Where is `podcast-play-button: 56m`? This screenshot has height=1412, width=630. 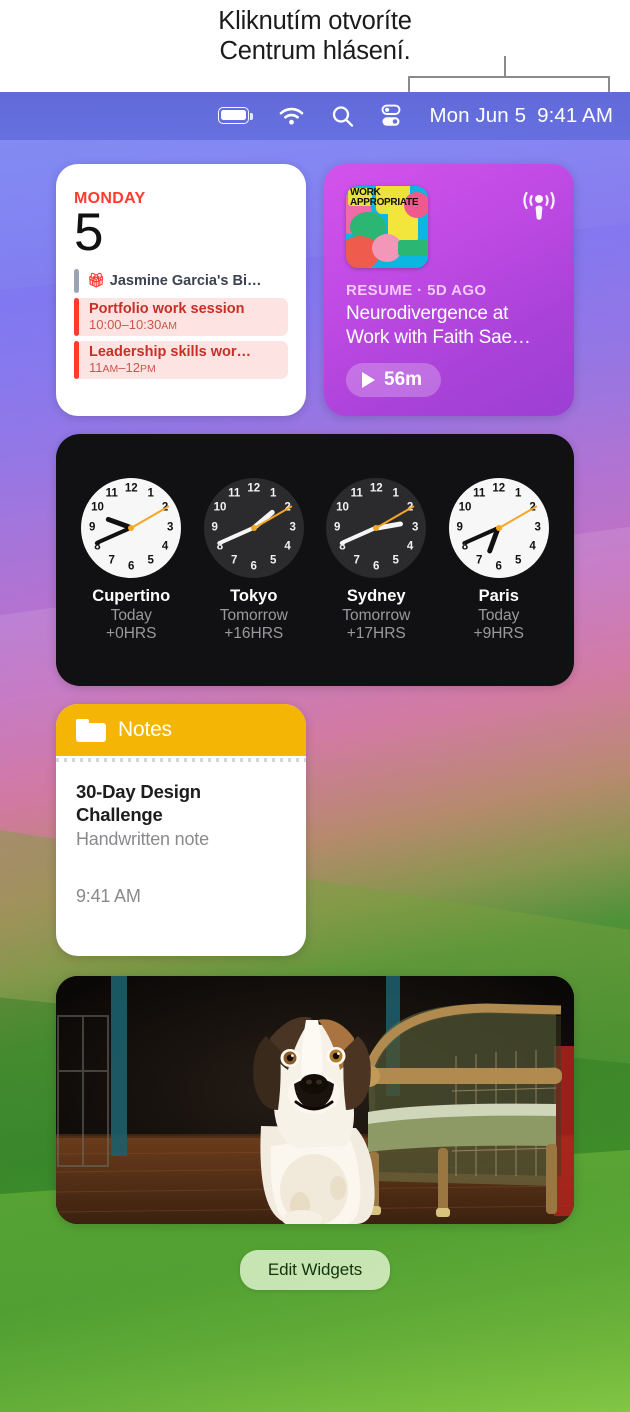
podcast-play-button: 56m is located at coordinates (394, 380).